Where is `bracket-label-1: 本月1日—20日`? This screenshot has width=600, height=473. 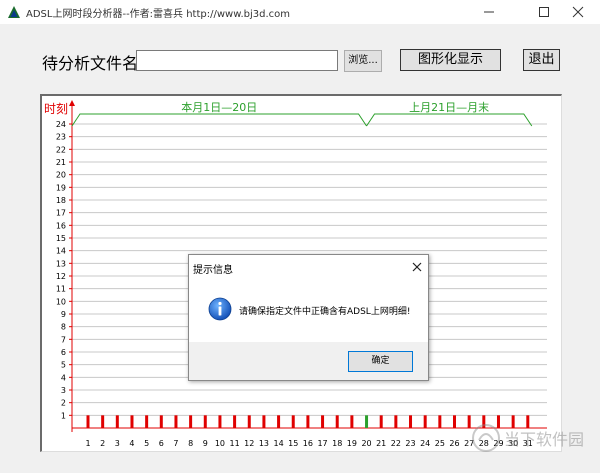
bracket-label-1: 本月1日—20日 is located at coordinates (219, 107).